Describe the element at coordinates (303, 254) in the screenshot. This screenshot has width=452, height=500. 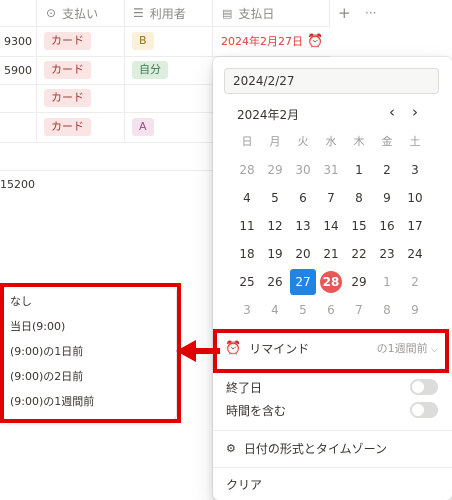
I see `calendar-day: 20` at that location.